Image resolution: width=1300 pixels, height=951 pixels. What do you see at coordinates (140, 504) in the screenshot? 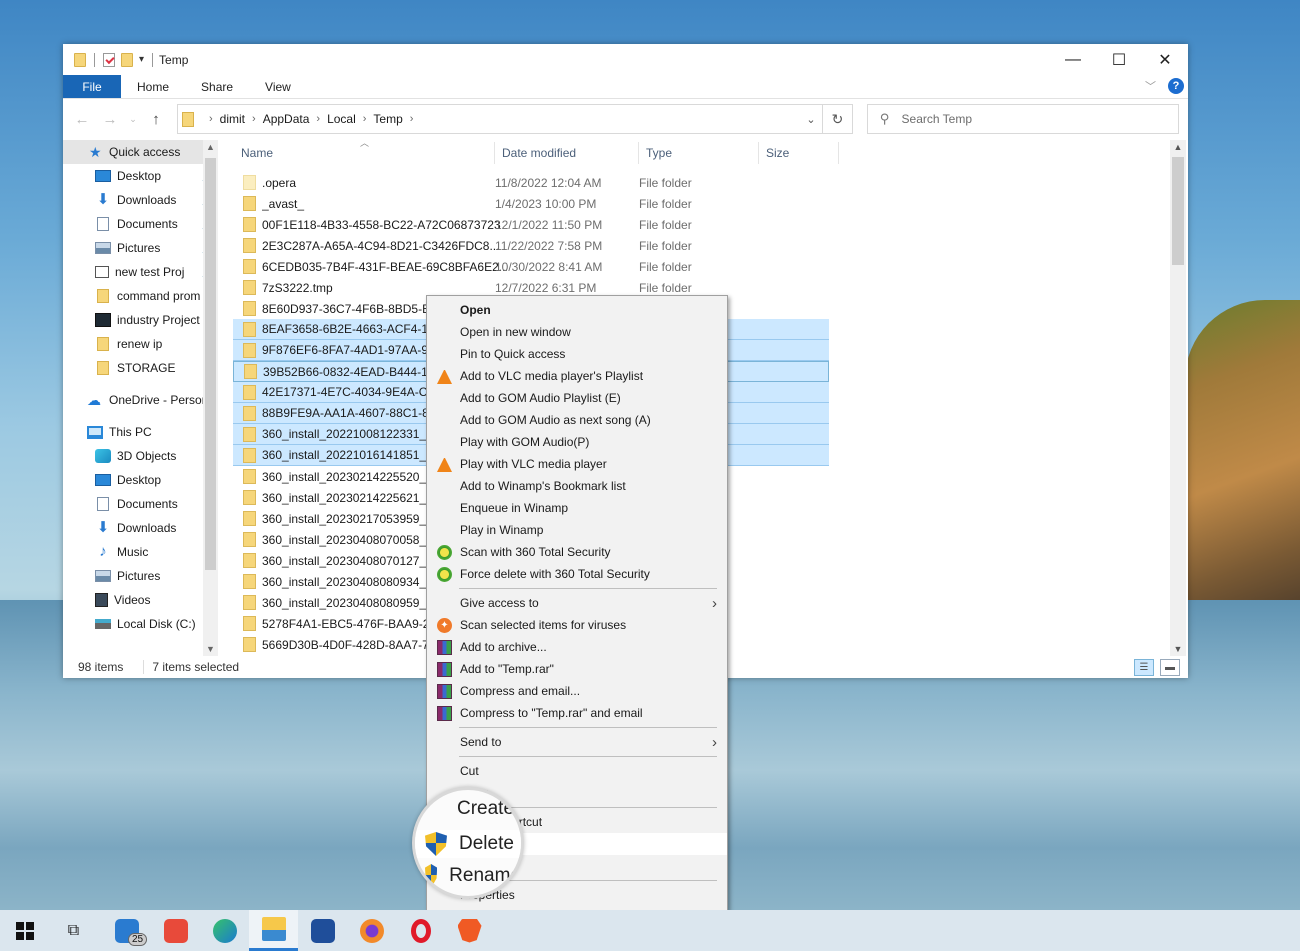
I see `sidebar-item-pc-documents: Documents` at bounding box center [140, 504].